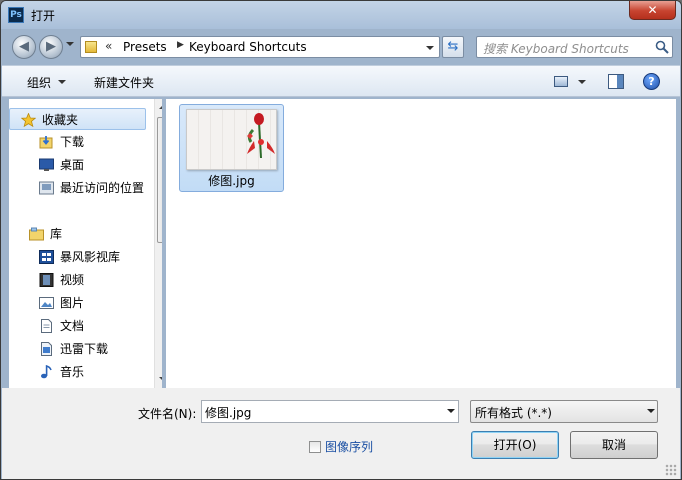  I want to click on documents-icon, so click(46, 326).